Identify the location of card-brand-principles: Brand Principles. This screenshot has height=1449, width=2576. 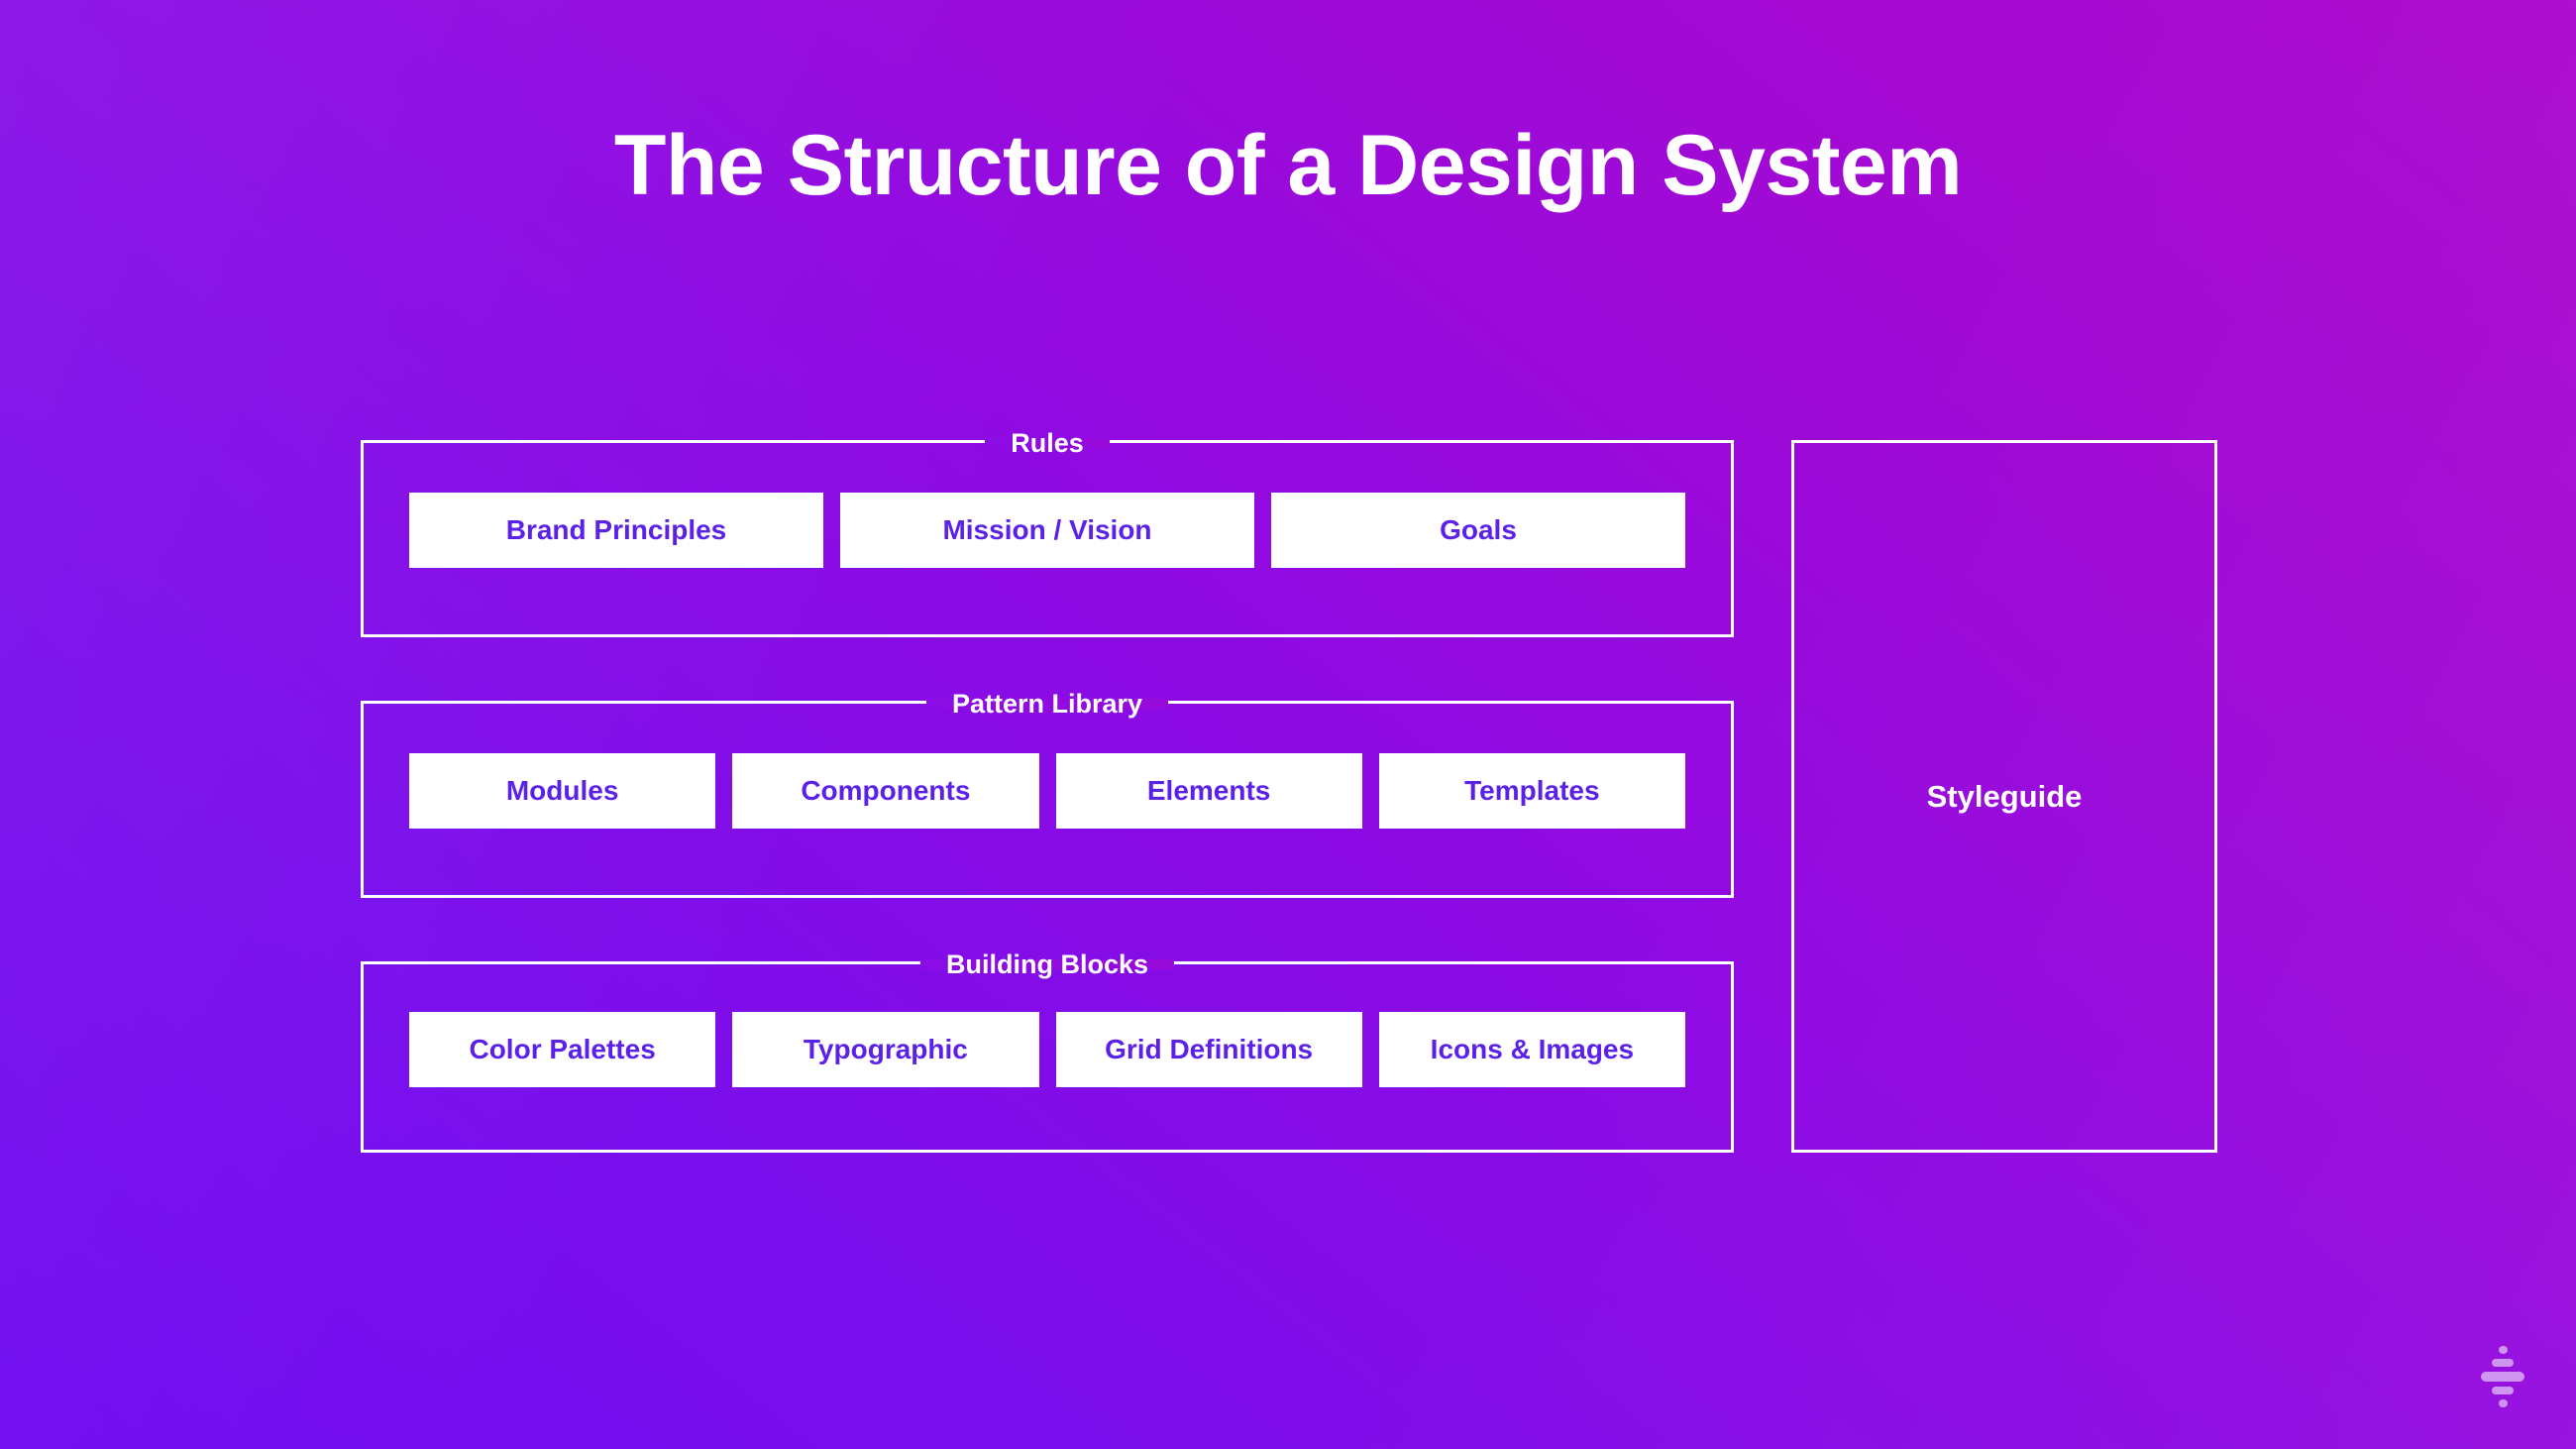
(616, 530).